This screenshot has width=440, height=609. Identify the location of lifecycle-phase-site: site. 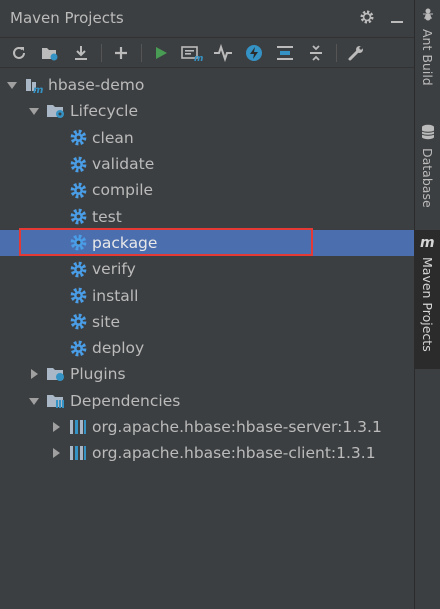
(207, 322).